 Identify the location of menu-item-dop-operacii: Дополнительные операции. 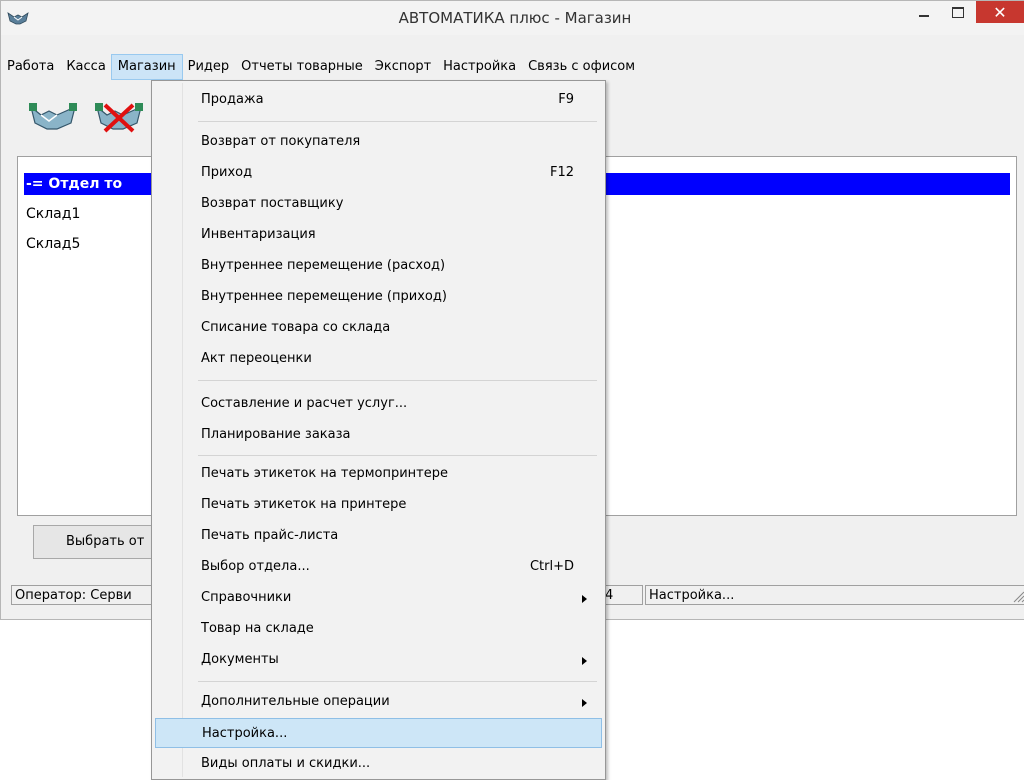
(378, 702).